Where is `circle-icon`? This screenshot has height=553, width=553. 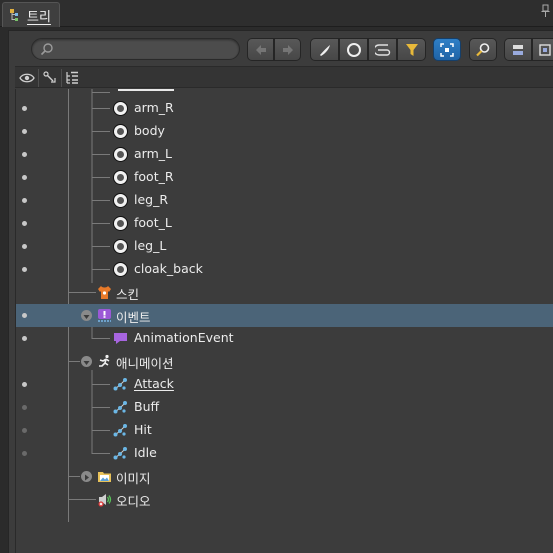 circle-icon is located at coordinates (353, 49).